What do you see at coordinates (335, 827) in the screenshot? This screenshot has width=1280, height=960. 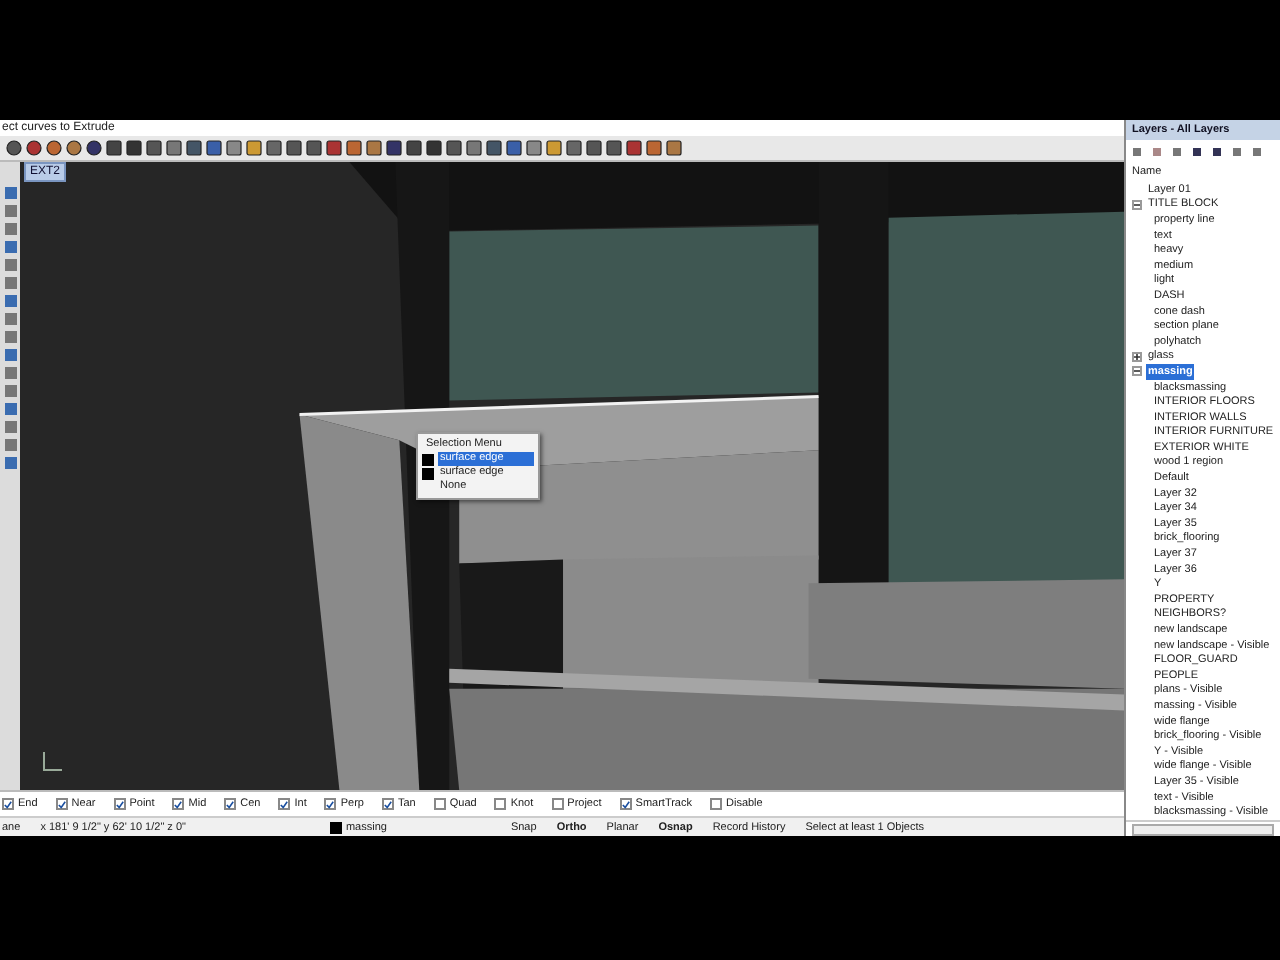 I see `layer-swatch-icon` at bounding box center [335, 827].